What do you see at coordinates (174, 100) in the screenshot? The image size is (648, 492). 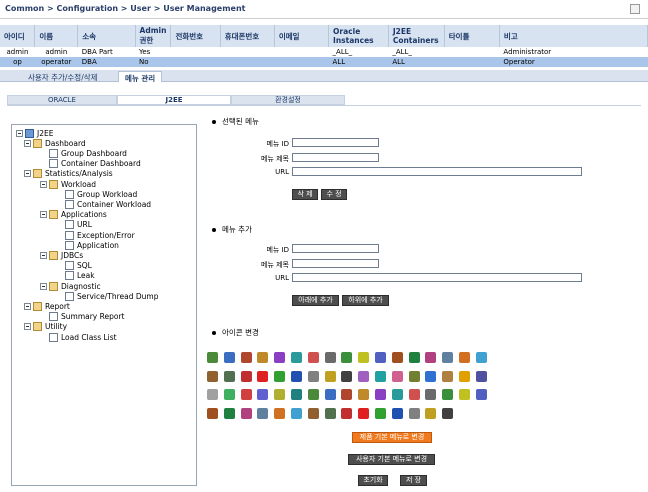 I see `tab-j2ee: J2EE` at bounding box center [174, 100].